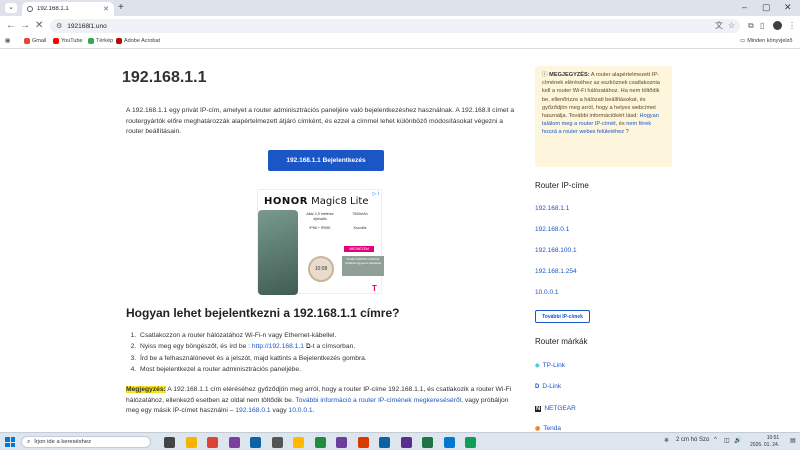 The image size is (800, 450). What do you see at coordinates (744, 7) in the screenshot?
I see `minimize-icon: –` at bounding box center [744, 7].